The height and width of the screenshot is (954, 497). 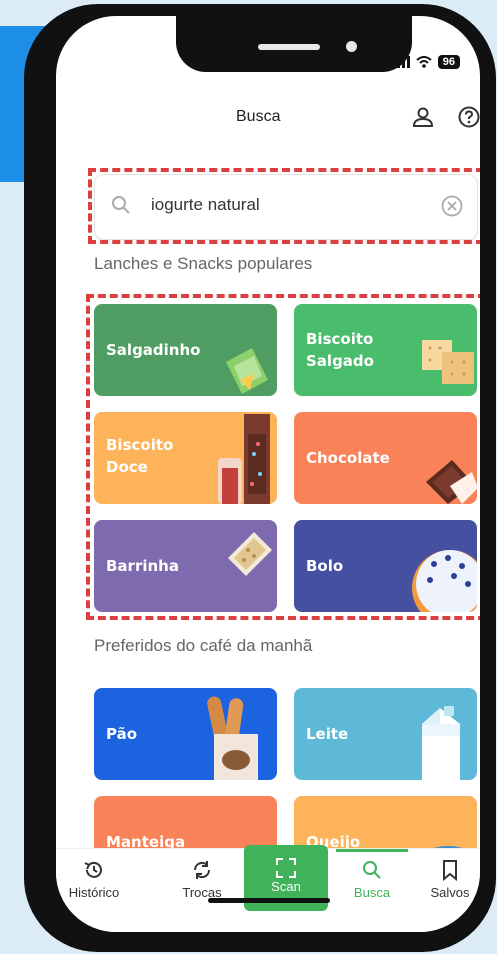 I want to click on history-icon, so click(x=93, y=869).